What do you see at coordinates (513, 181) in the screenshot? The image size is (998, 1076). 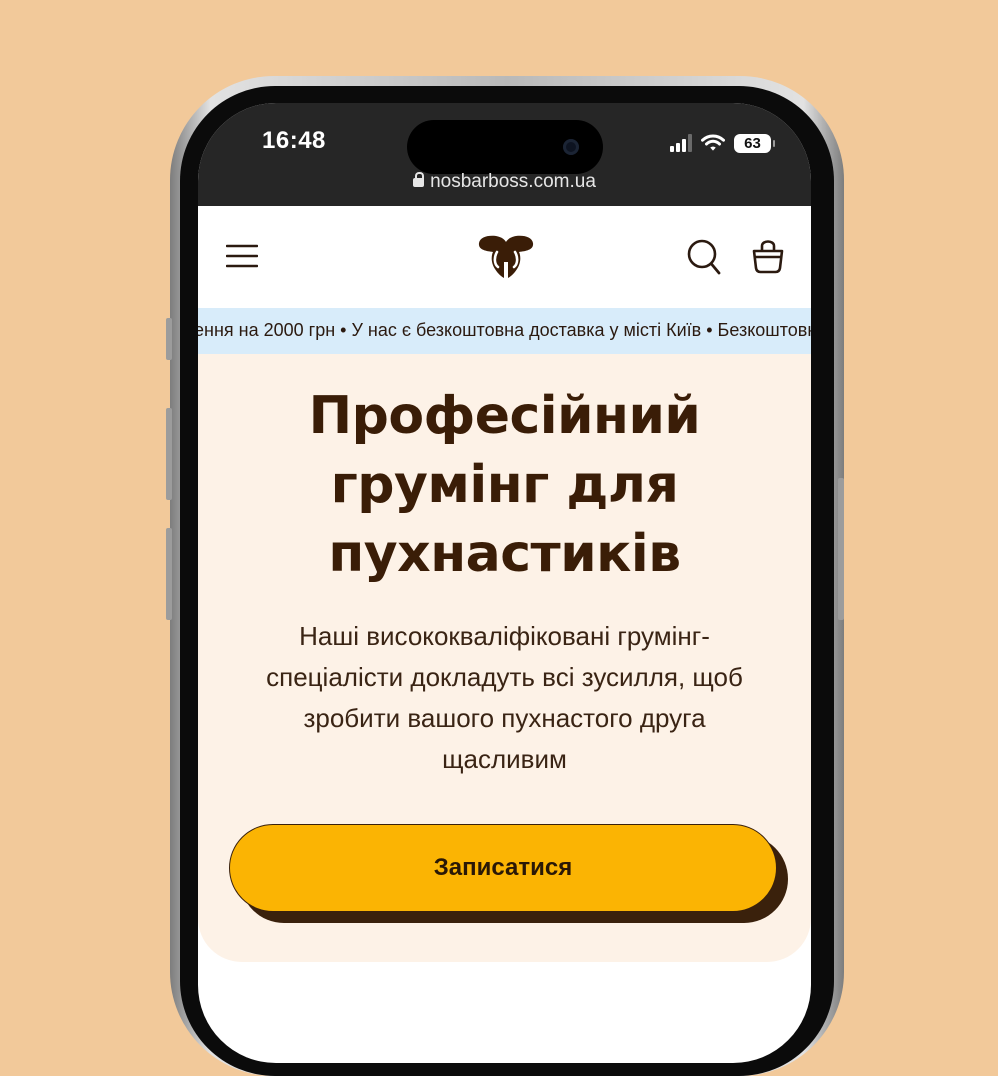 I see `url-text: nosbarboss.com.ua` at bounding box center [513, 181].